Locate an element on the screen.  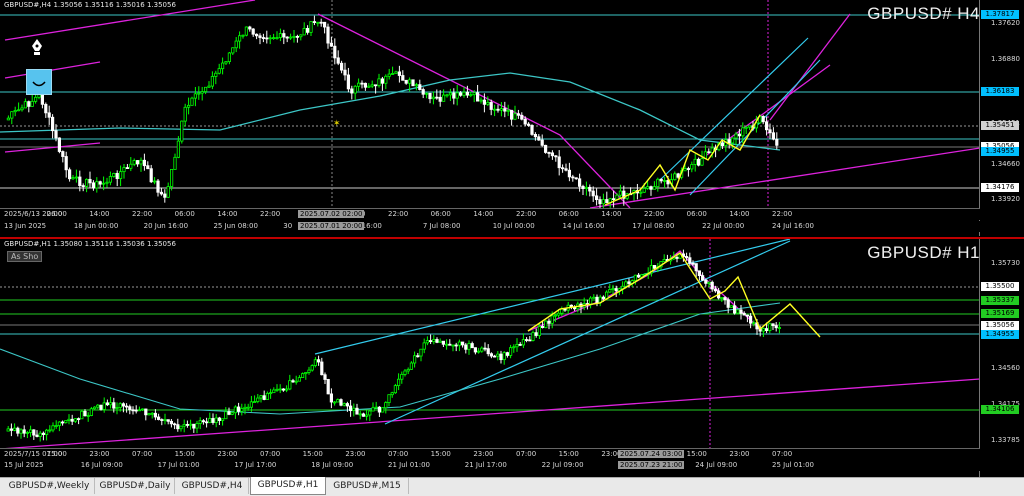
time-tick-label: 30 is located at coordinates (288, 226).